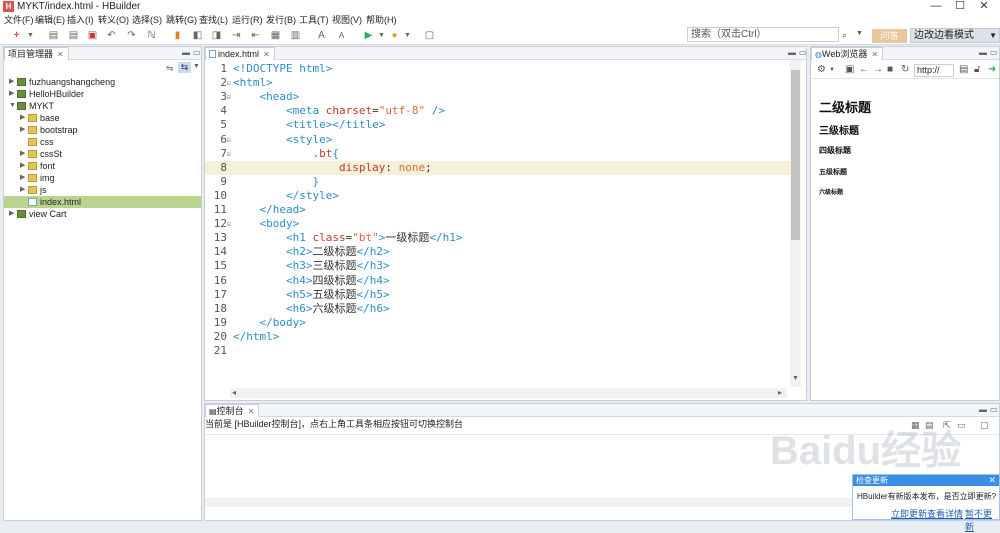  Describe the element at coordinates (945, 513) in the screenshot. I see `view-details-link: 查看详情` at that location.